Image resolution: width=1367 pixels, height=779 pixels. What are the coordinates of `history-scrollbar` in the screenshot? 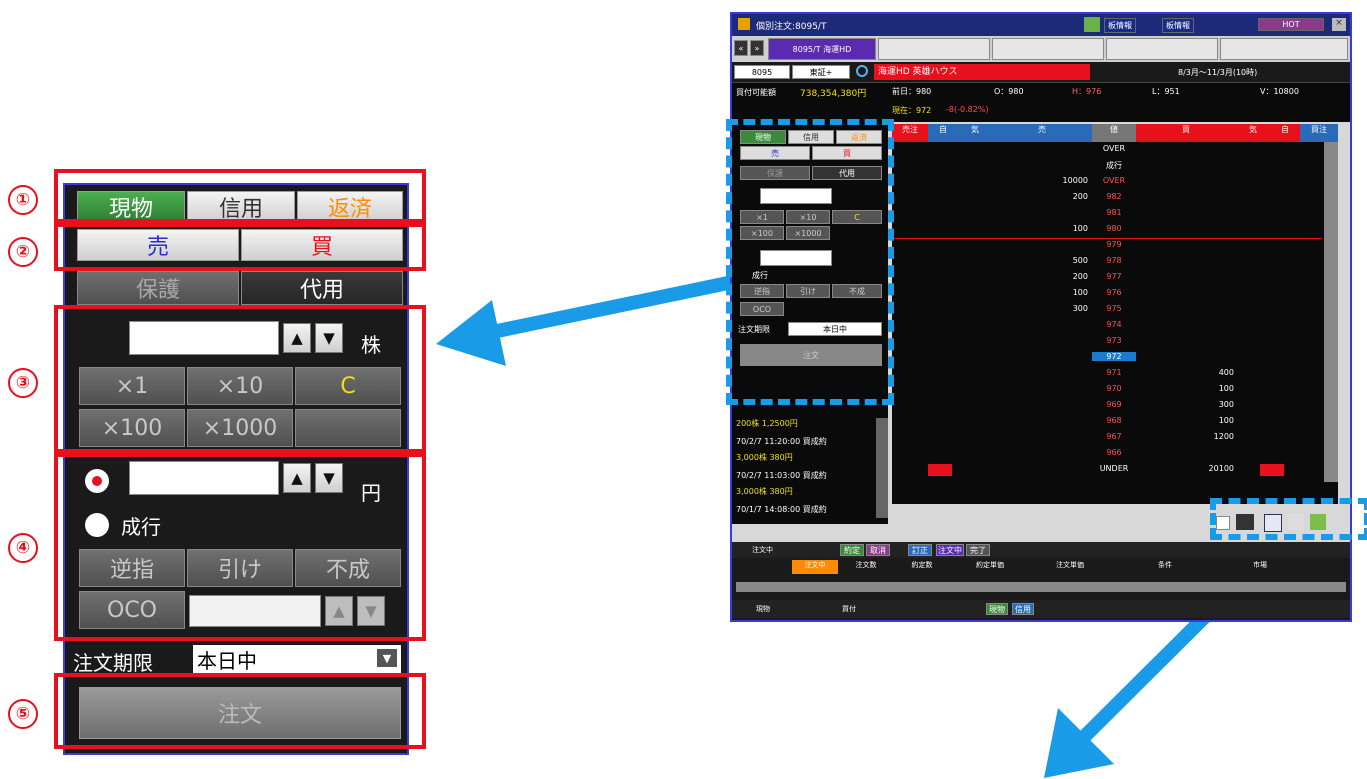 It's located at (882, 468).